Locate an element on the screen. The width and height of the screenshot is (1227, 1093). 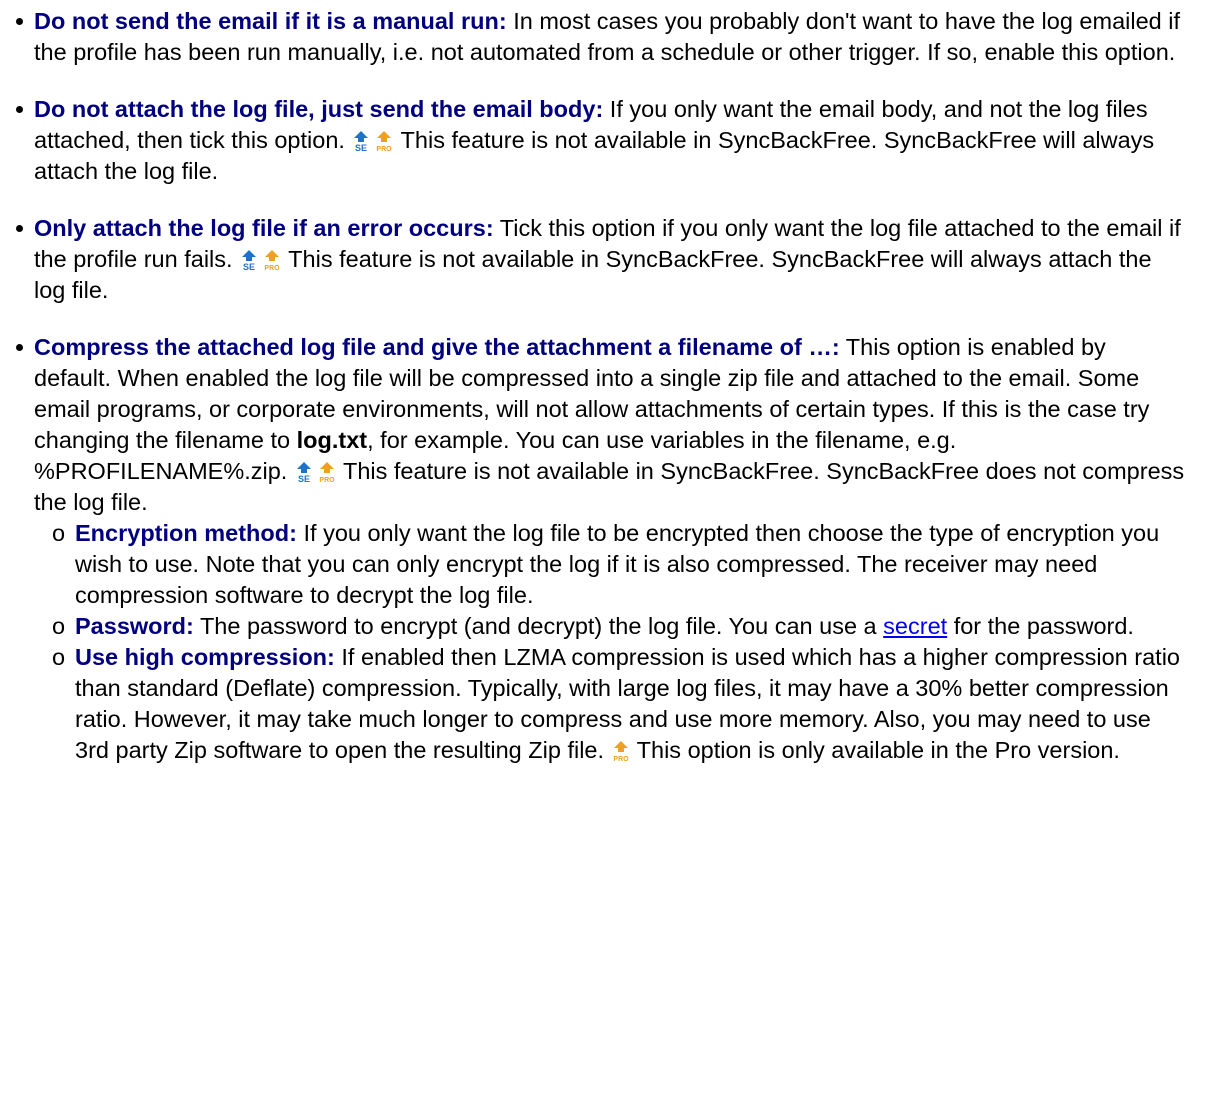
sub-option-description-tail: for the password. is located at coordinates (1040, 626).